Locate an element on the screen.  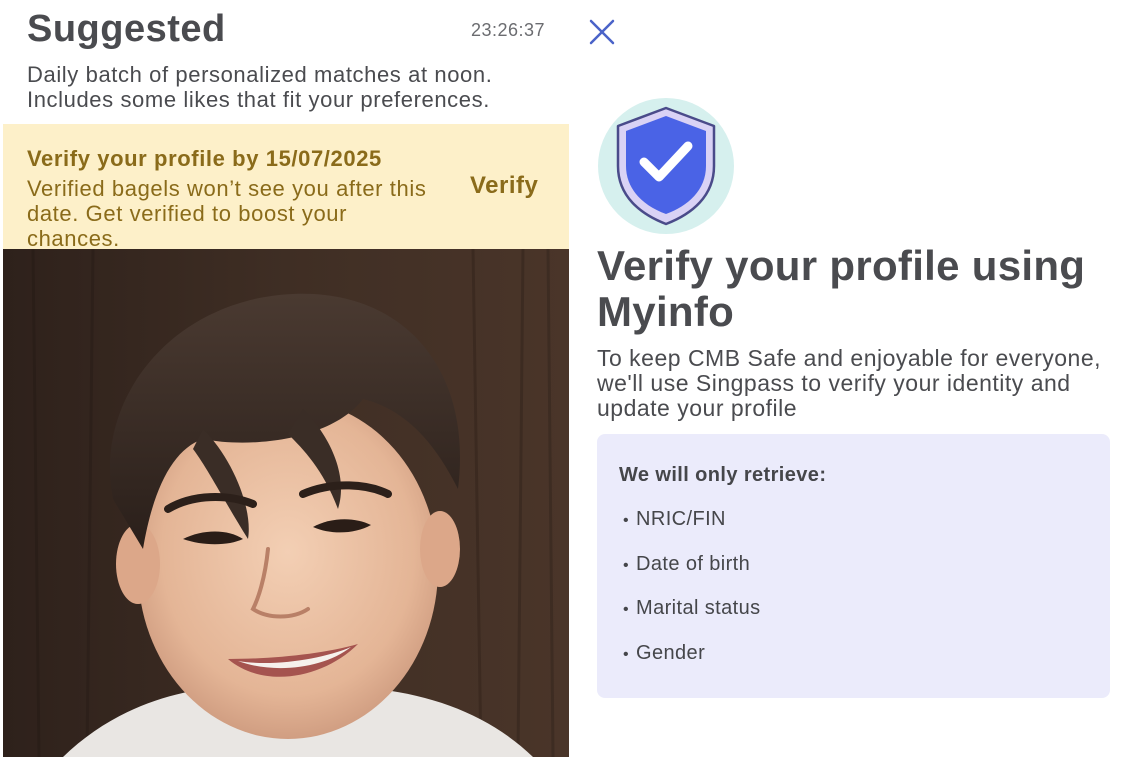
retrieve-heading: We will only retrieve: is located at coordinates (723, 475).